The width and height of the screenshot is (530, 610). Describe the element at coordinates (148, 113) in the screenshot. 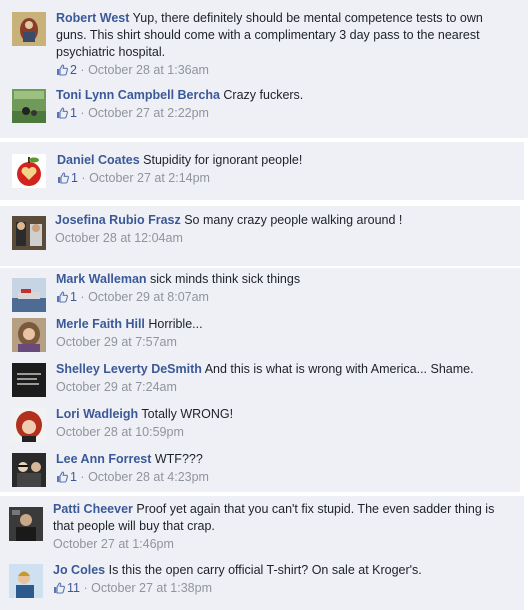

I see `comment-timestamp: October 27 at 2:22pm` at that location.